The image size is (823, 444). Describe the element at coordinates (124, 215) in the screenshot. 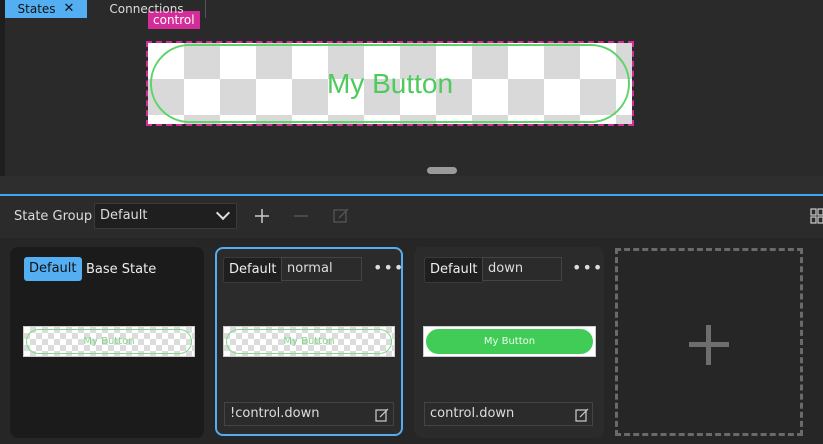

I see `state-group-value: Default` at that location.